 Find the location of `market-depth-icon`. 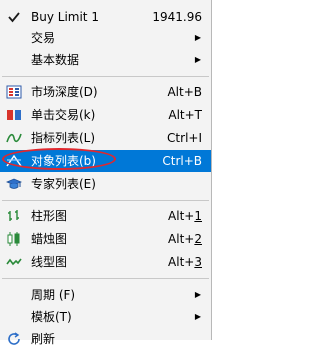

market-depth-icon is located at coordinates (14, 92).